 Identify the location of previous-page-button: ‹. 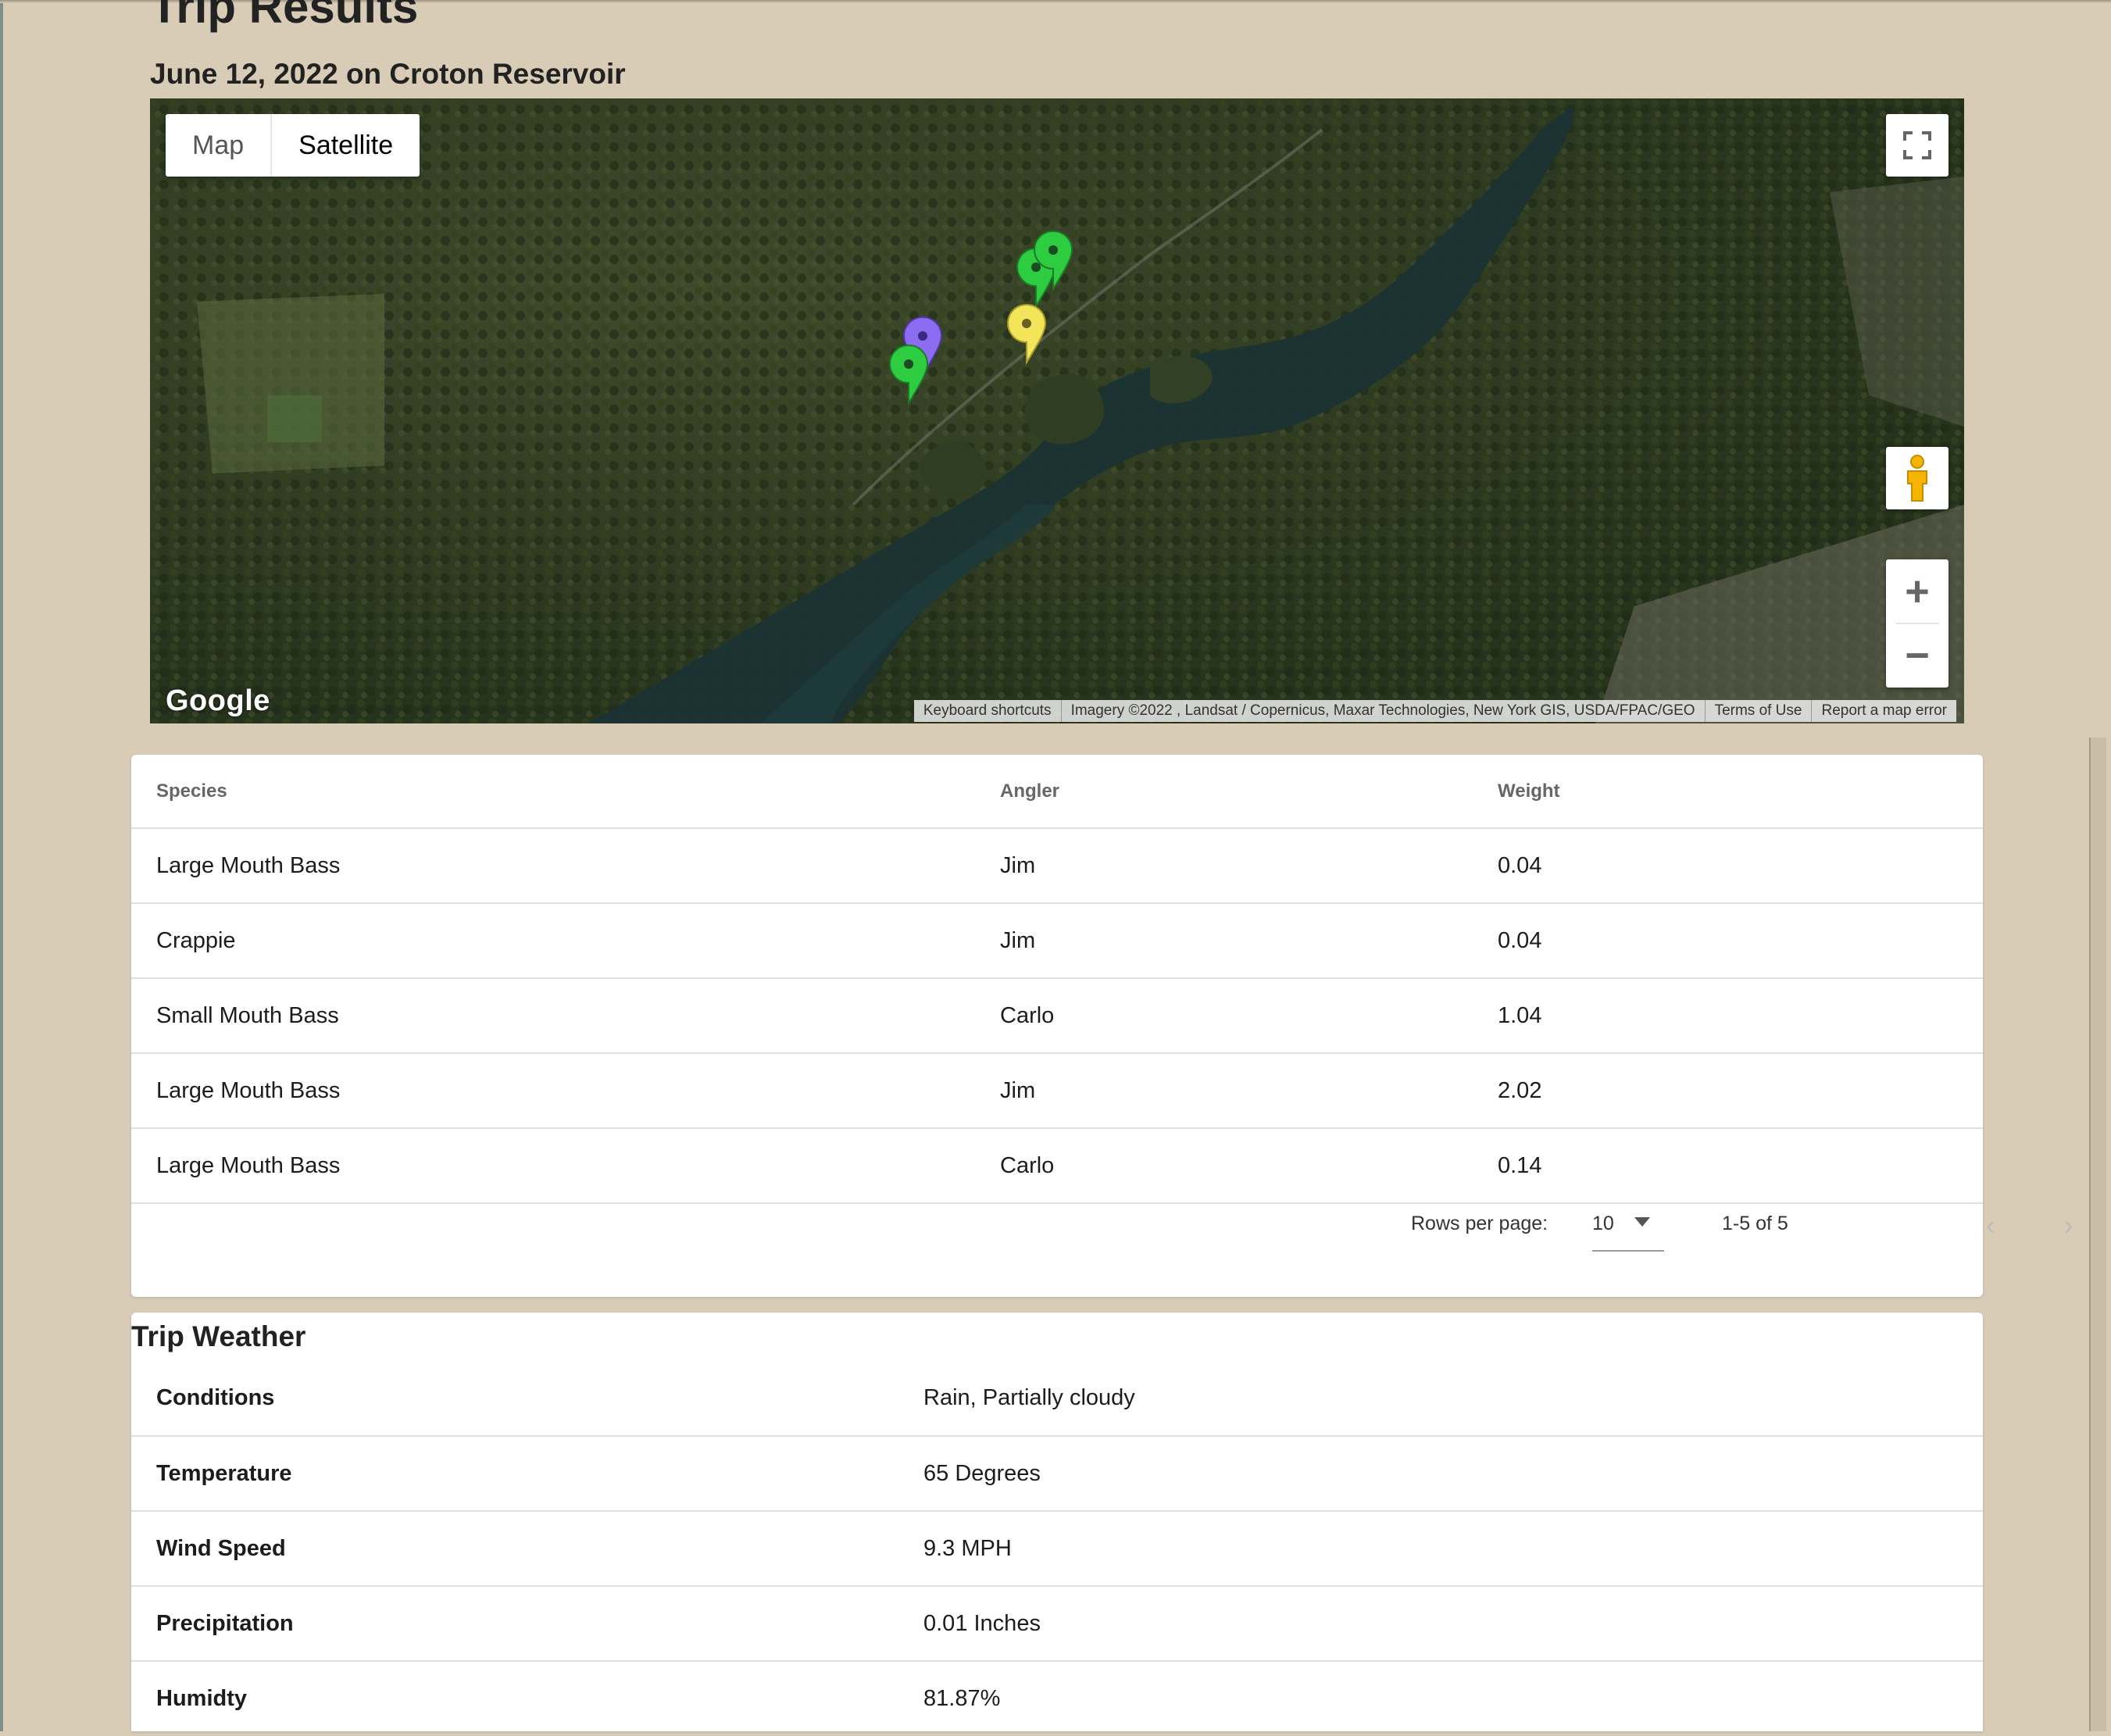
(1990, 1226).